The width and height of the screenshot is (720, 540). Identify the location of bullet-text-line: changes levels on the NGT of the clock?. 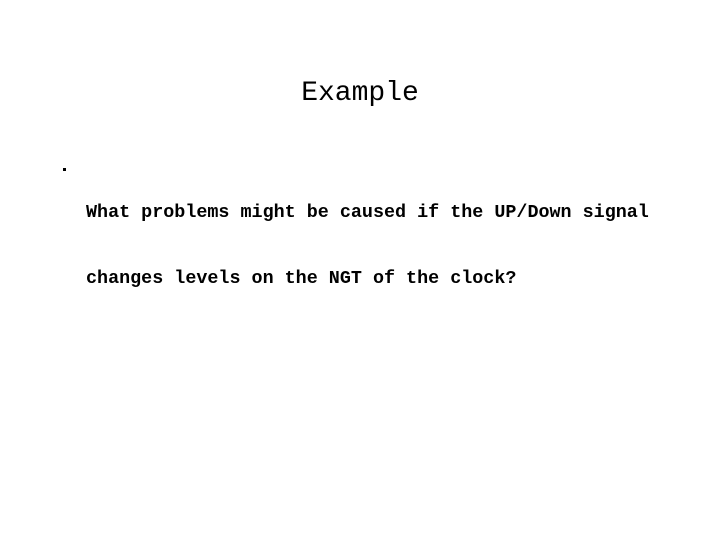
(301, 278).